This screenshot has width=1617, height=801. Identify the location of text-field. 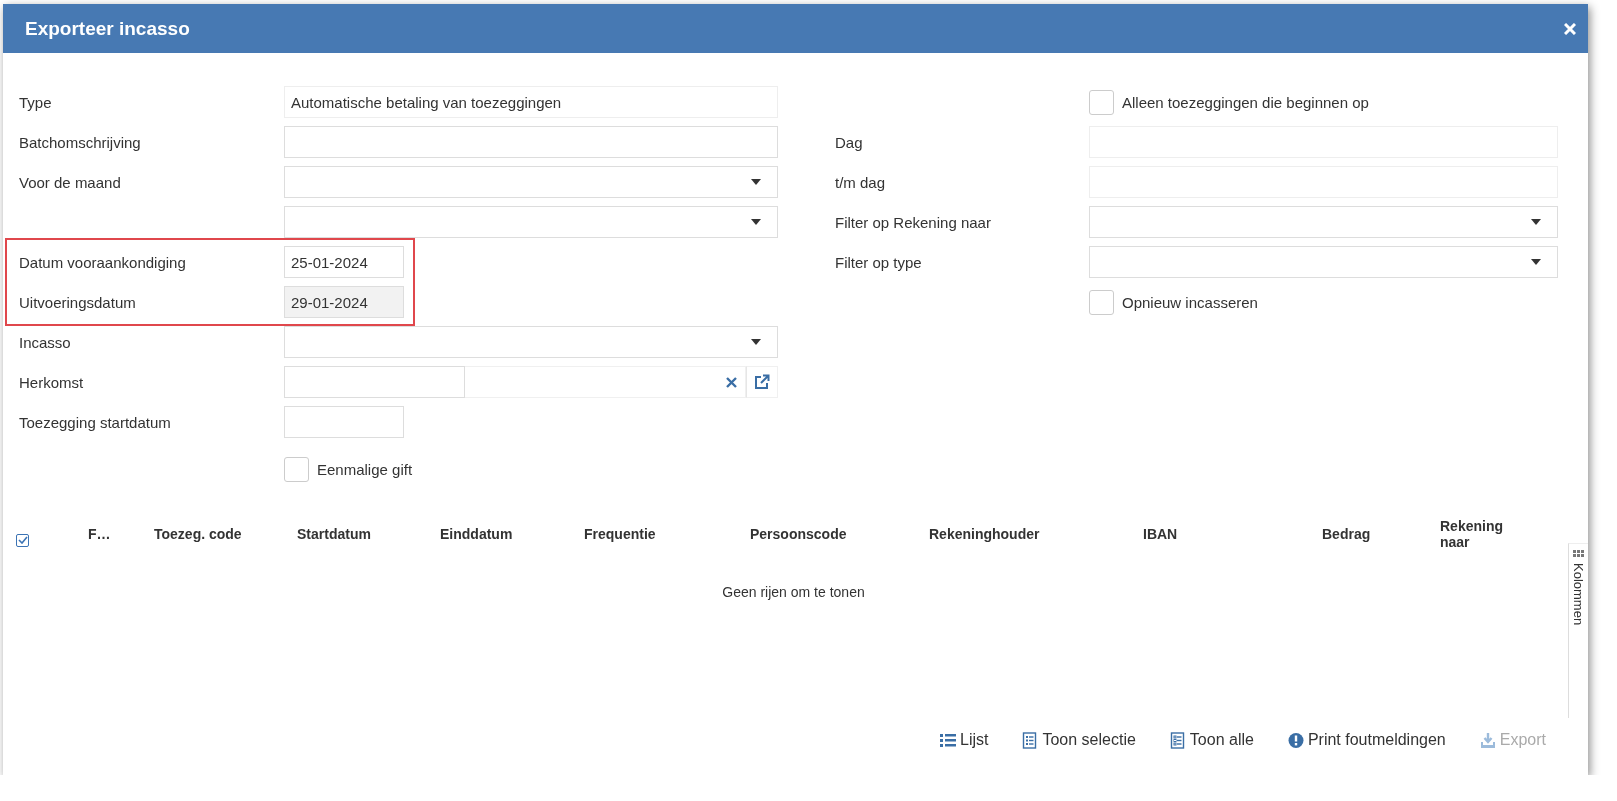
(531, 142).